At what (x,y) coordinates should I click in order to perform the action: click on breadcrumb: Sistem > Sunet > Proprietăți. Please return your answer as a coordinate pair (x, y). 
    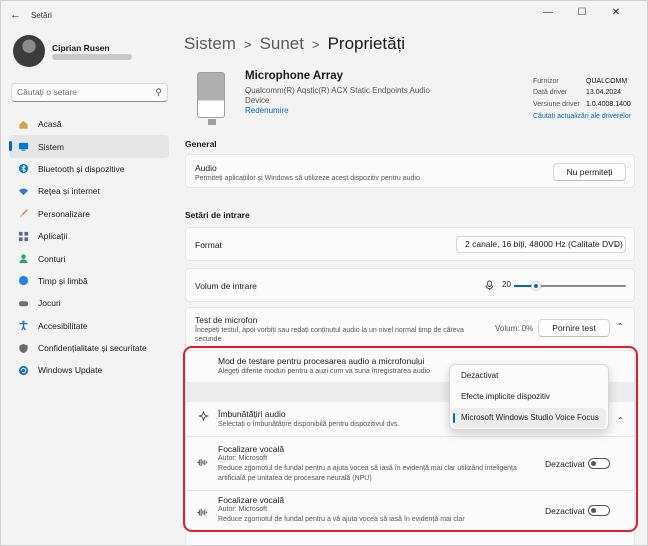
    Looking at the image, I should click on (294, 44).